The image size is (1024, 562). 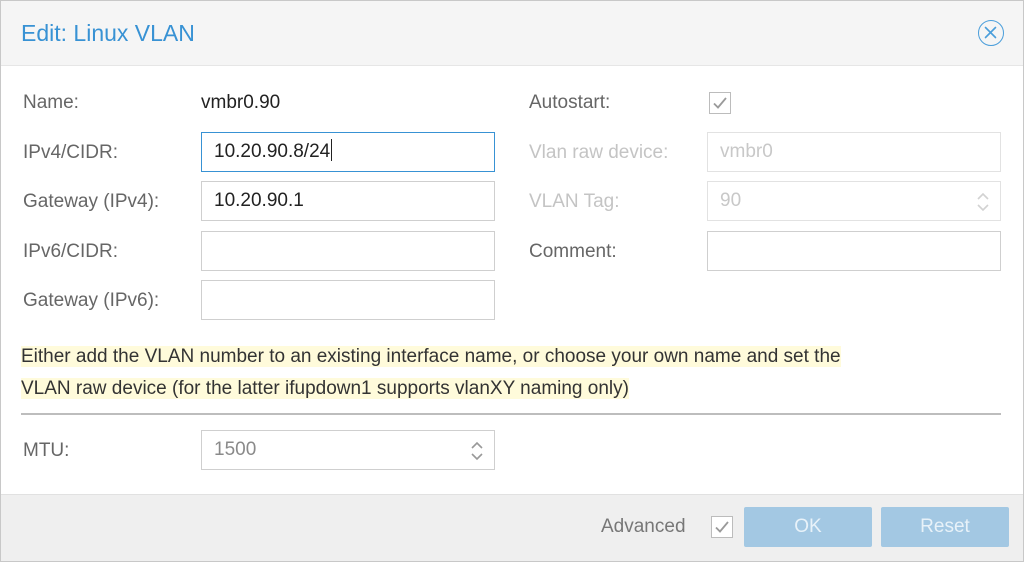 What do you see at coordinates (235, 449) in the screenshot?
I see `mtu-value: 1500` at bounding box center [235, 449].